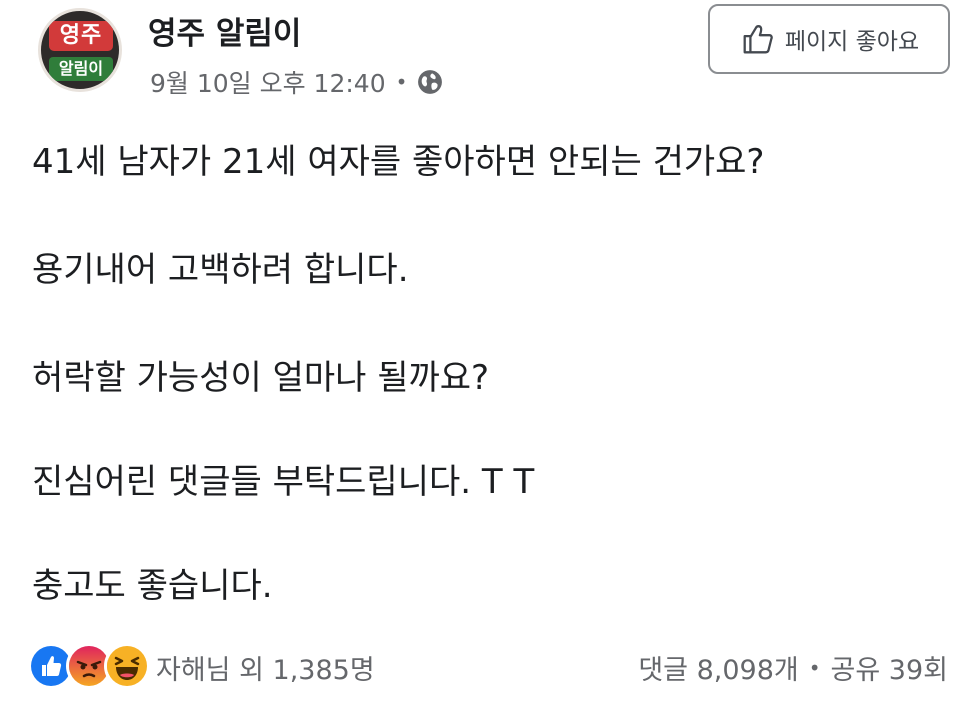 Image resolution: width=980 pixels, height=710 pixels. I want to click on post-timestamp: 9월 10일 오후 12:40, so click(268, 82).